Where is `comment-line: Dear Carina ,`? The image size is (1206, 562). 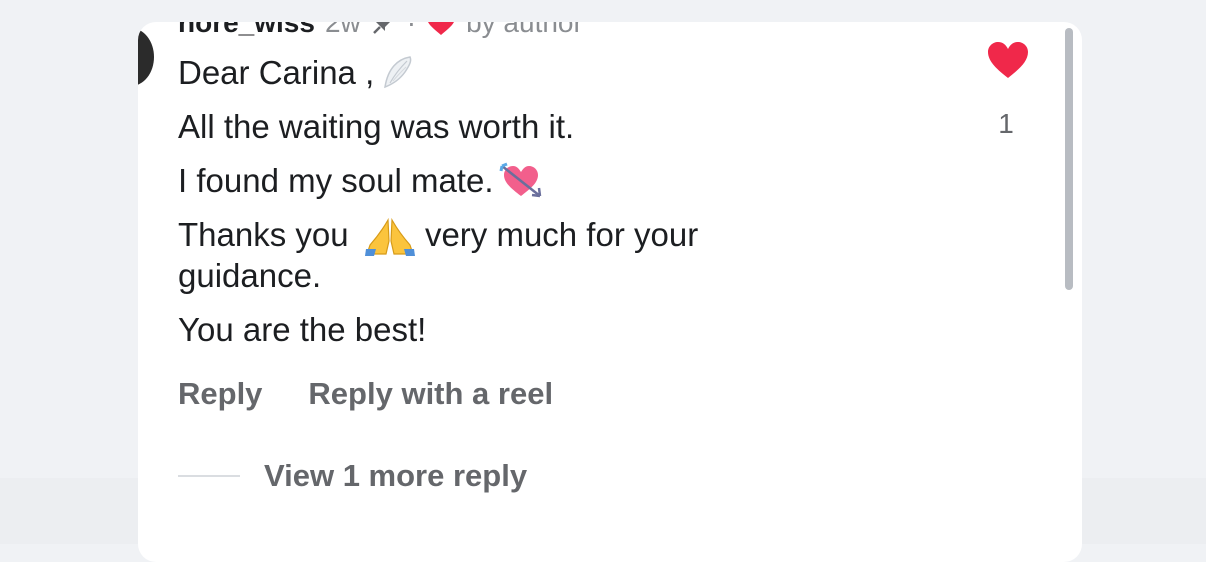
comment-line: Dear Carina , is located at coordinates (498, 73).